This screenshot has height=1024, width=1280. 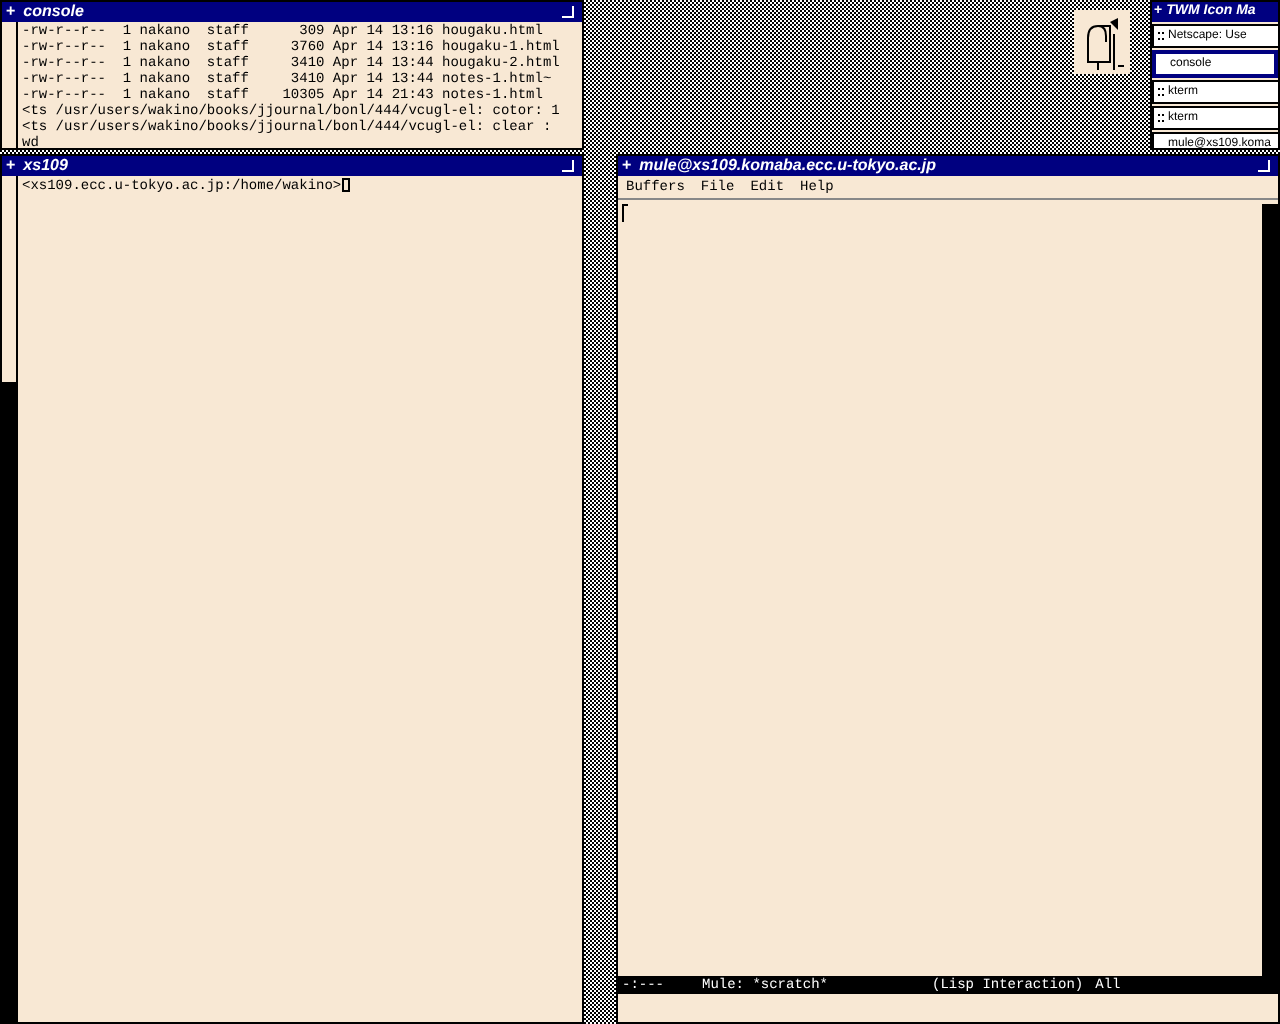 What do you see at coordinates (345, 185) in the screenshot?
I see `text-cursor` at bounding box center [345, 185].